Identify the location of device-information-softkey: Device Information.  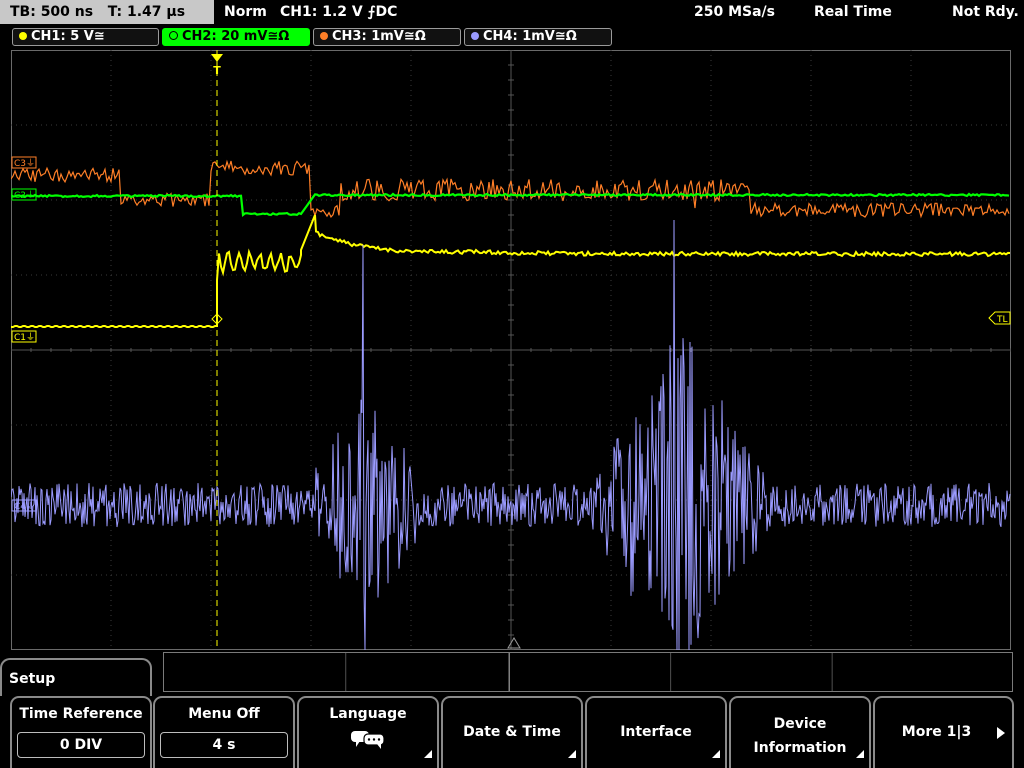
(800, 732).